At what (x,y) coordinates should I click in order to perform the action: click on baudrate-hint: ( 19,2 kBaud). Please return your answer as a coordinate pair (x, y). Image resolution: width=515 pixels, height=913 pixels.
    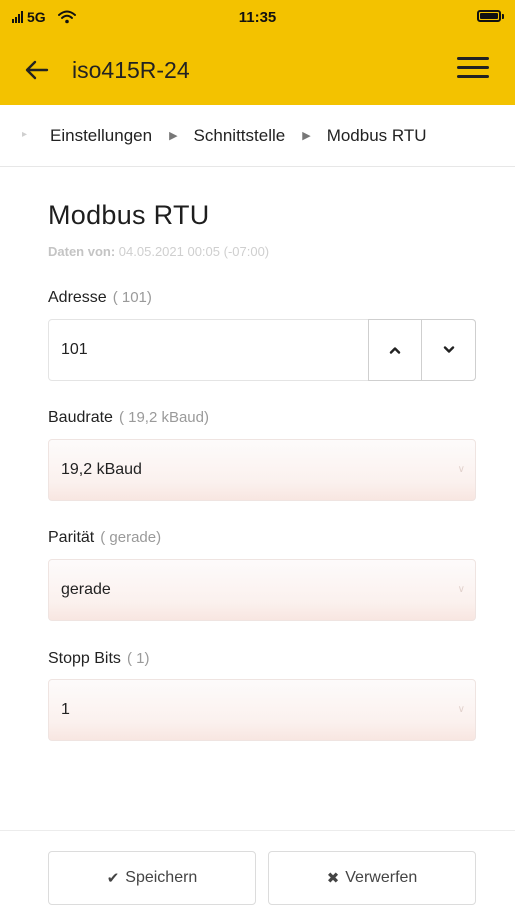
    Looking at the image, I should click on (163, 417).